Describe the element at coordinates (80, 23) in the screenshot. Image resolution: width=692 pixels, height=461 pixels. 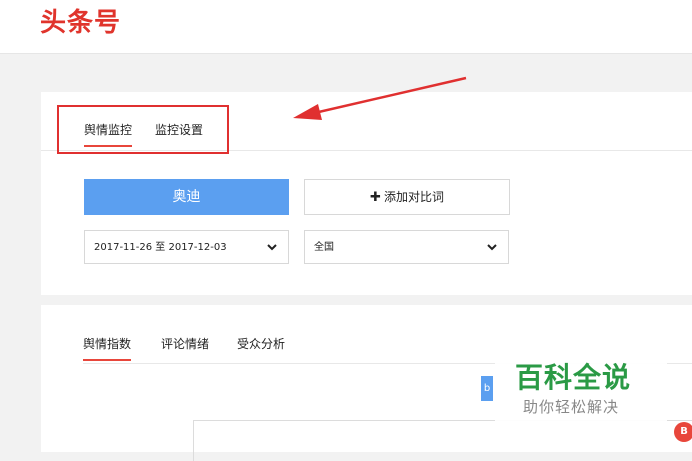
I see `toutiao-logo: 头条号` at that location.